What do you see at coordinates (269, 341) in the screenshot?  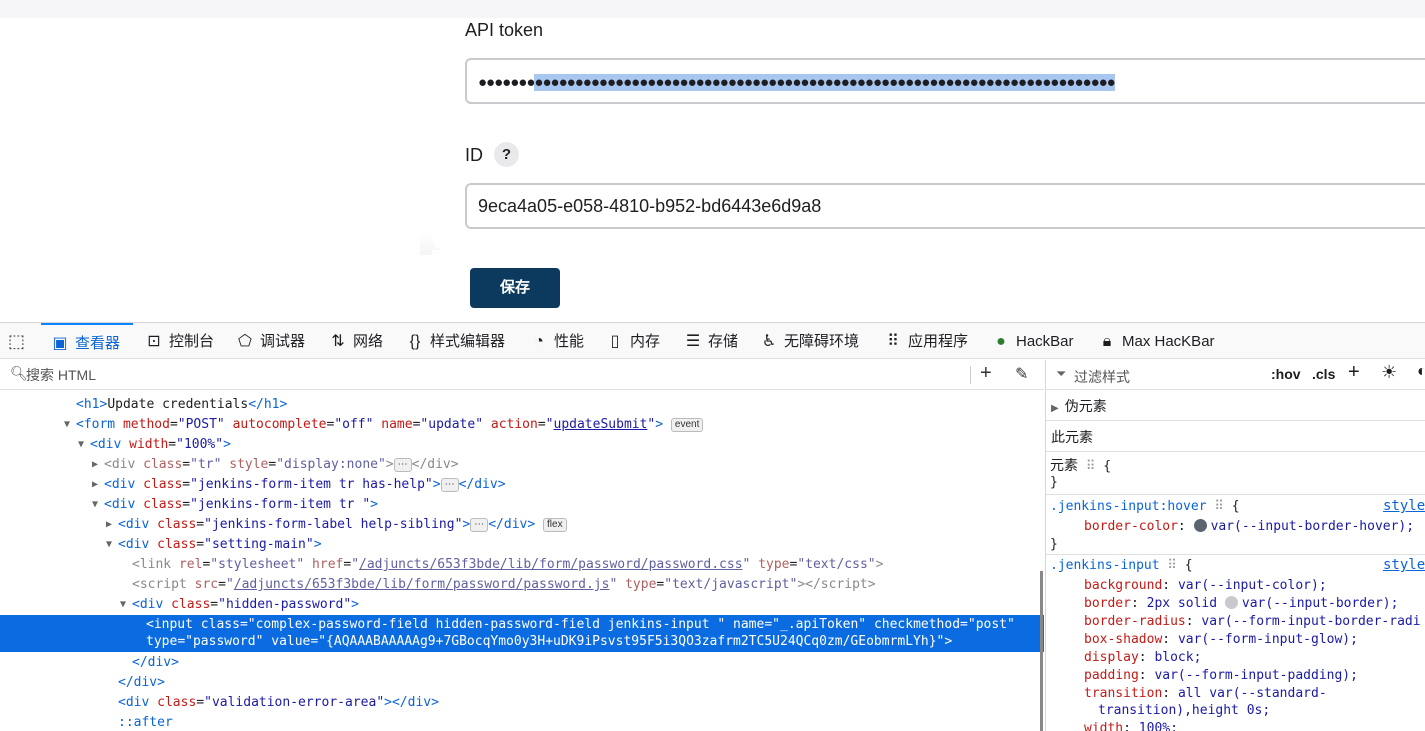 I see `tab-debugger: ⬠ 调试器` at bounding box center [269, 341].